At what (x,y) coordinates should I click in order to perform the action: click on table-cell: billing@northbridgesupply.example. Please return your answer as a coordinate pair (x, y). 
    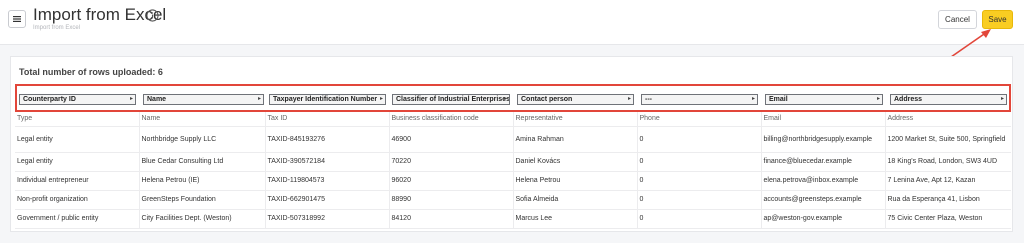
    Looking at the image, I should click on (823, 139).